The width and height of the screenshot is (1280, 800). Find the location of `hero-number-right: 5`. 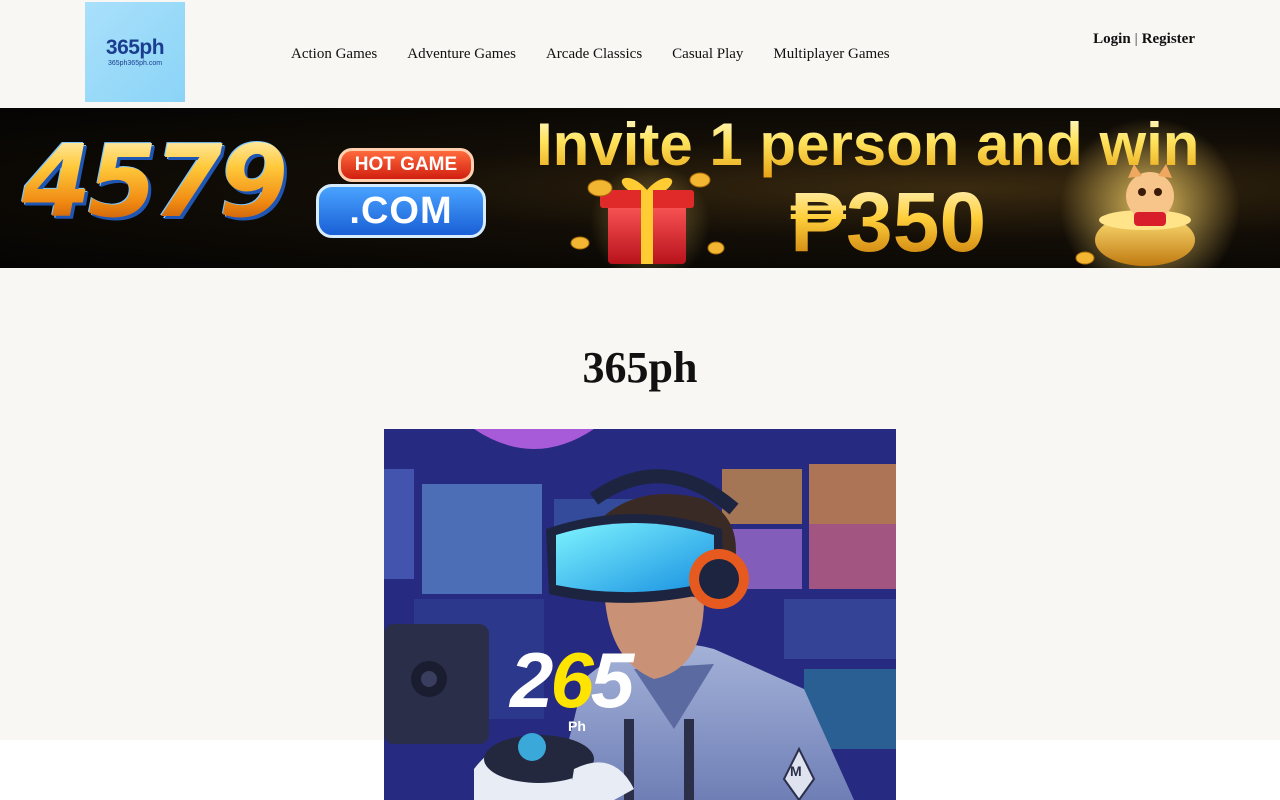

hero-number-right: 5 is located at coordinates (612, 680).